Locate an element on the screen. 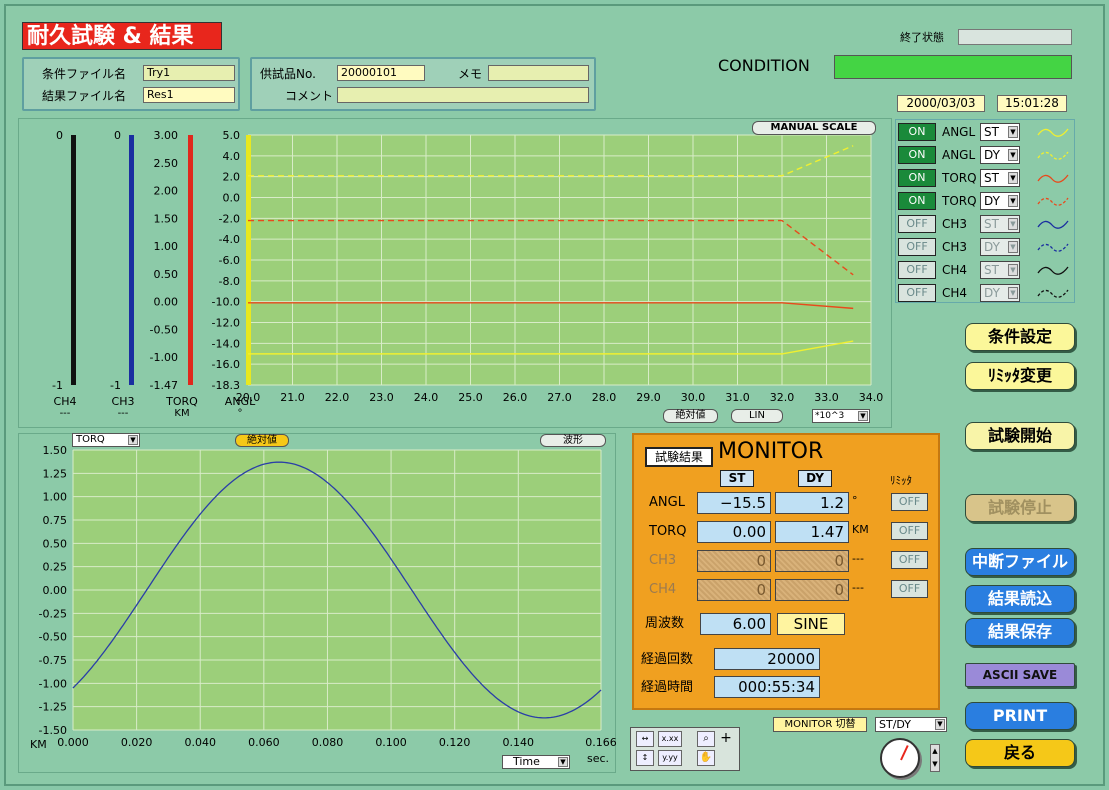 This screenshot has height=790, width=1109. x-tick-label: 30.0 is located at coordinates (693, 397).